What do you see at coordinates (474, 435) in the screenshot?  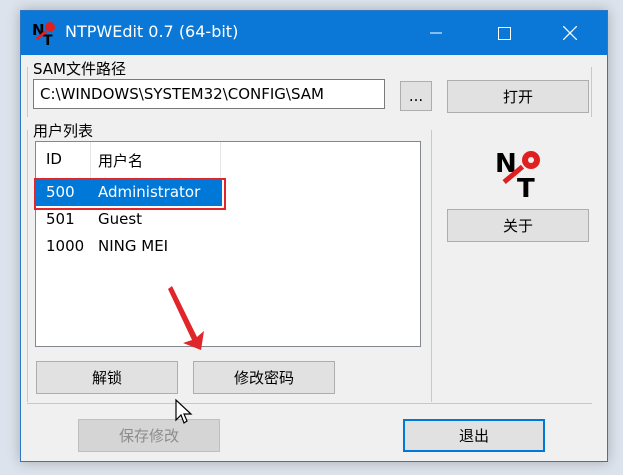 I see `exit-button: 退出` at bounding box center [474, 435].